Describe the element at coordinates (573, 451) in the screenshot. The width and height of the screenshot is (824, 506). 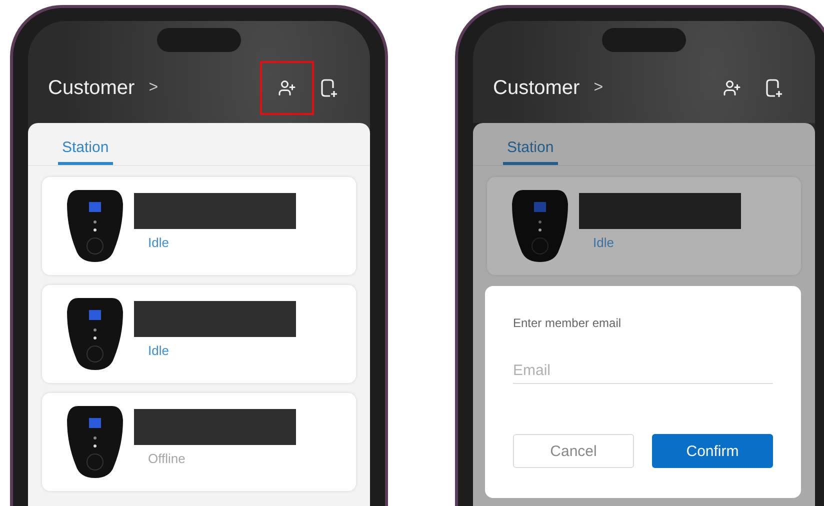
I see `cancel-button: Cancel` at that location.